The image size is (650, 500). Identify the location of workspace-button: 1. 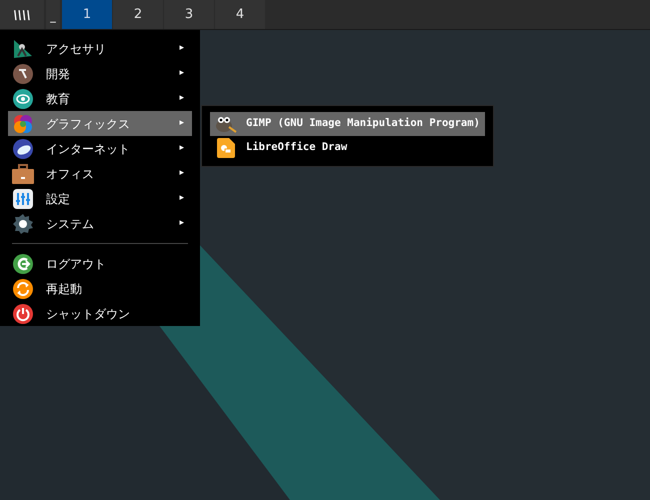
(87, 14).